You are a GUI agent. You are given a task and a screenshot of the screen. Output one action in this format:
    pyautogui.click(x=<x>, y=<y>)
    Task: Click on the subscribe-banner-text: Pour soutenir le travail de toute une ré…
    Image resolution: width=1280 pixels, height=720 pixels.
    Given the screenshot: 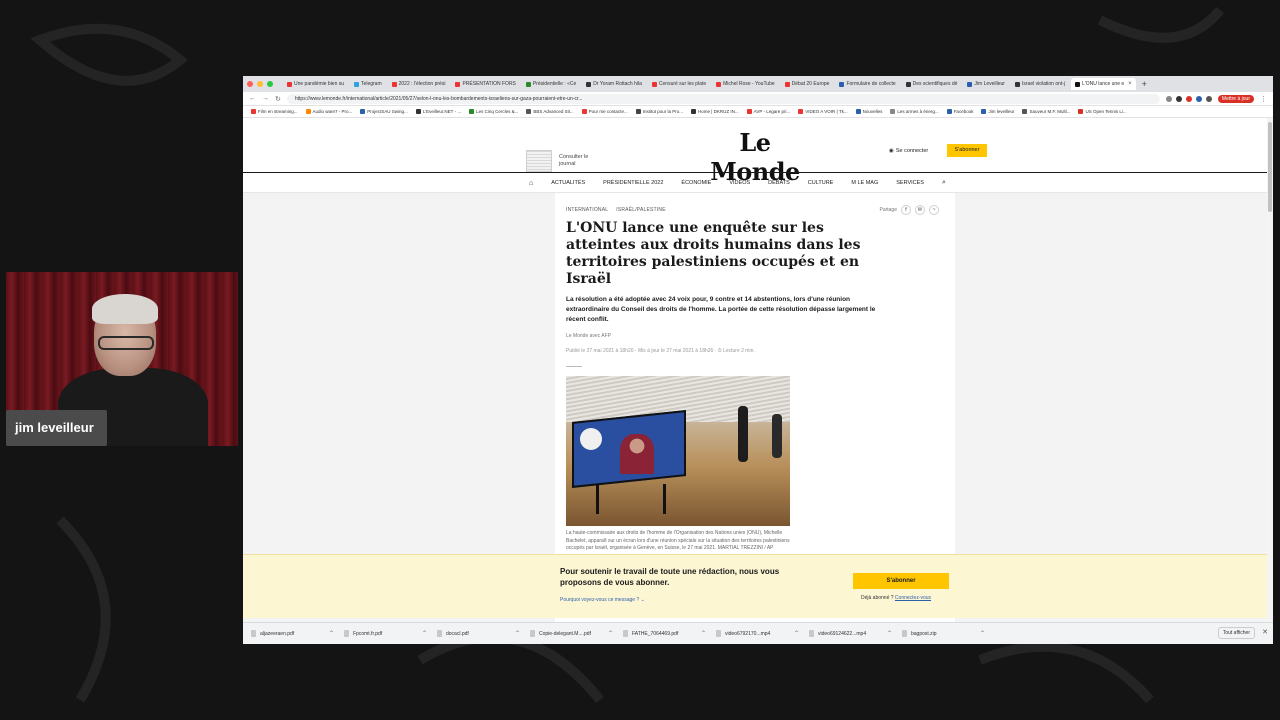 What is the action you would take?
    pyautogui.click(x=670, y=577)
    